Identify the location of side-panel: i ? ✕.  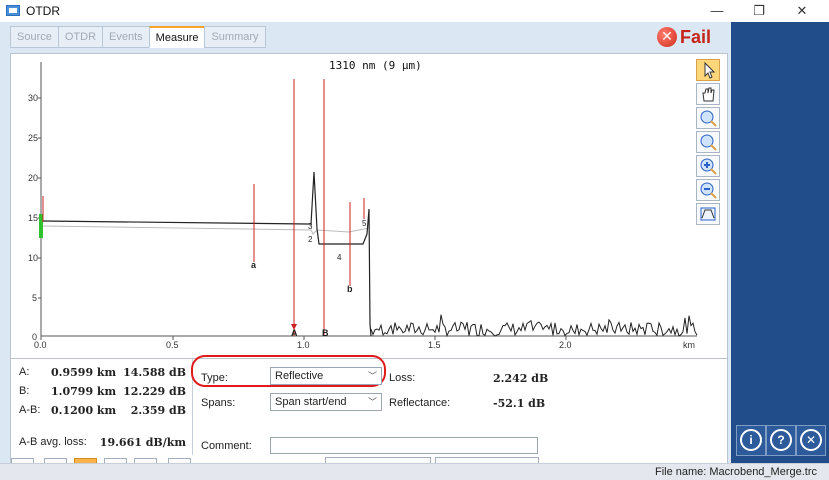
(780, 242).